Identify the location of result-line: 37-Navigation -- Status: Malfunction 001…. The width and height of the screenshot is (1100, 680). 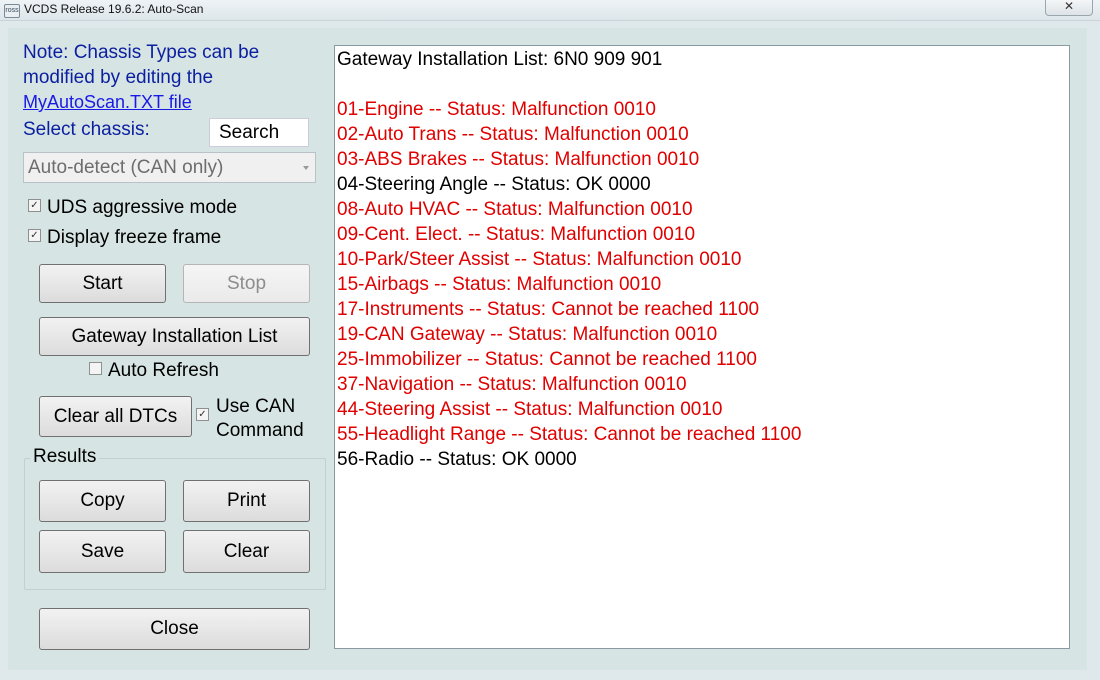
(512, 384).